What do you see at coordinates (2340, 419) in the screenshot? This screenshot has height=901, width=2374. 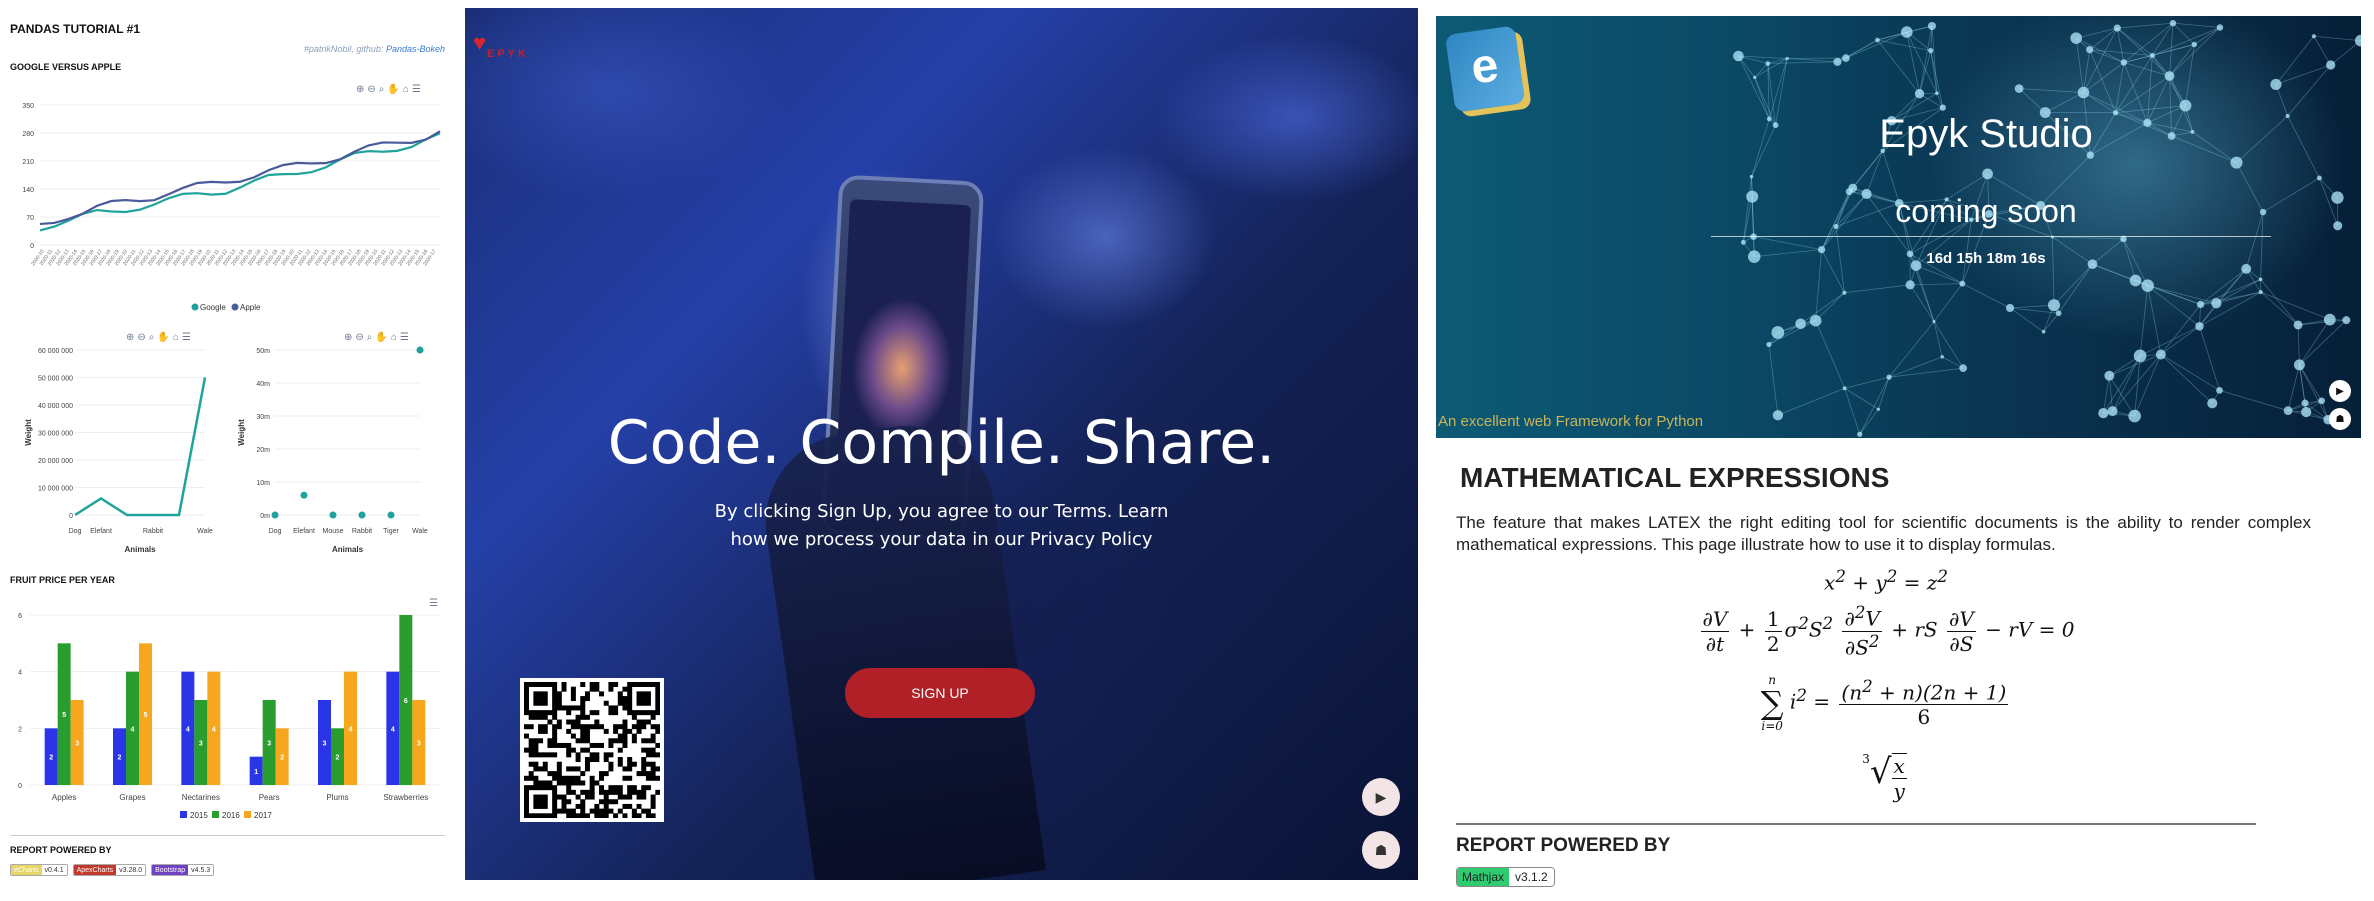 I see `banner-reader-button: ☗` at bounding box center [2340, 419].